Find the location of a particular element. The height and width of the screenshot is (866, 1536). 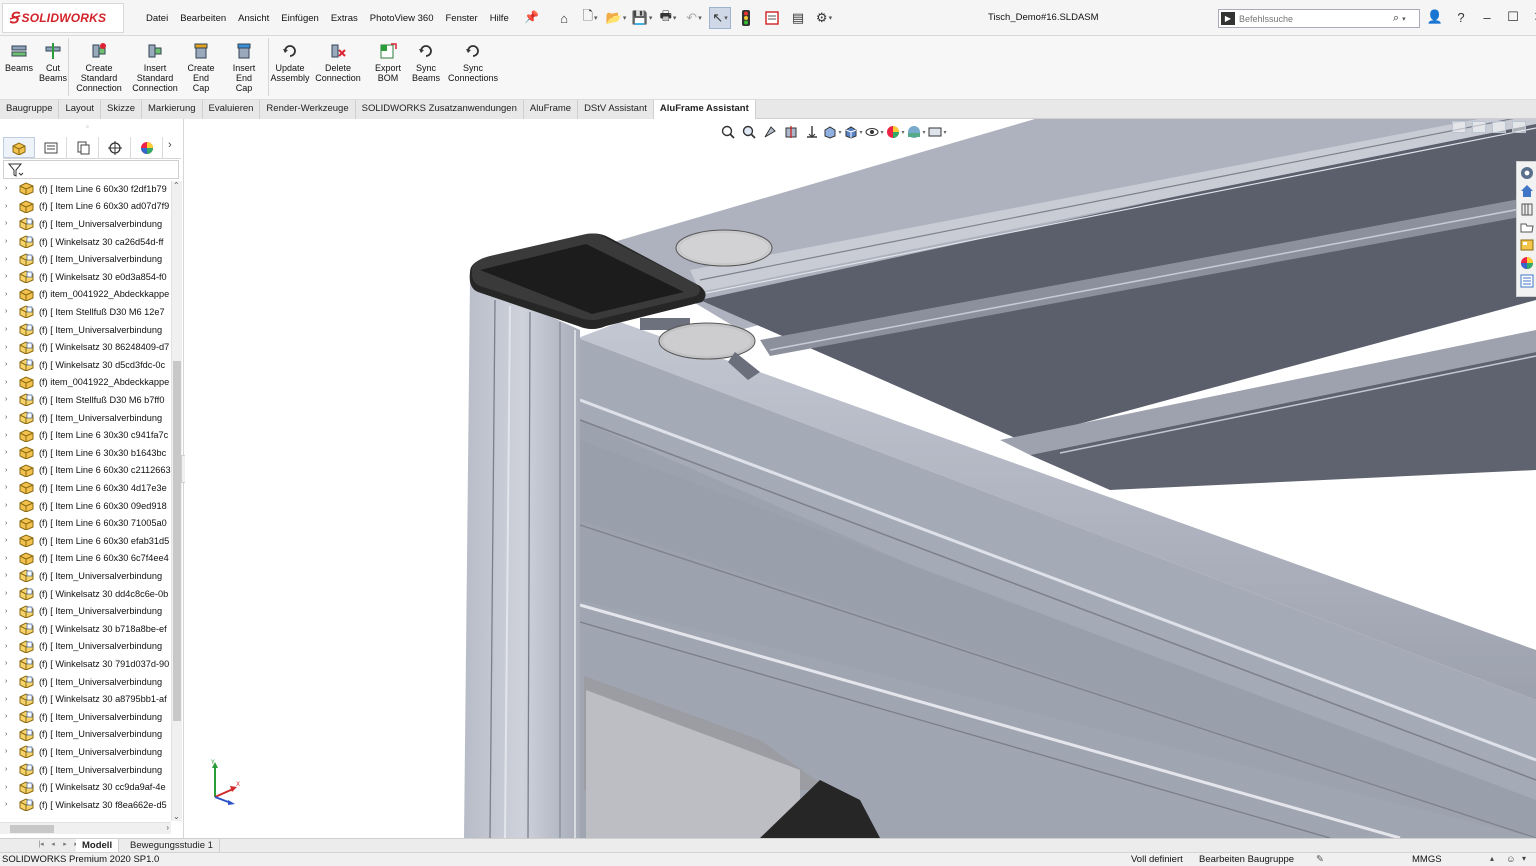

solidworks-logo: Ꞩ SOLIDWORKS is located at coordinates (63, 18).